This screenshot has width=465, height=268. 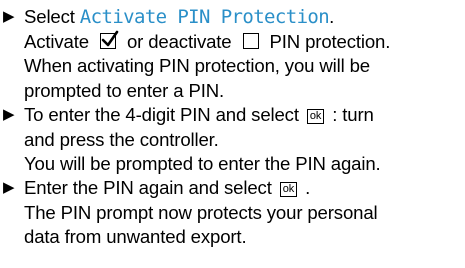 I want to click on step-1-period: ., so click(x=332, y=16).